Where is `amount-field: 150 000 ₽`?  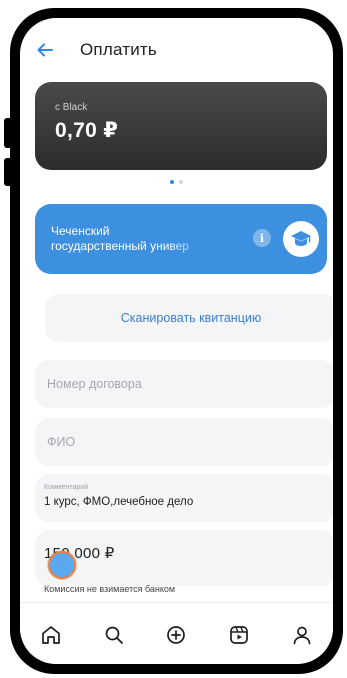 amount-field: 150 000 ₽ is located at coordinates (184, 558).